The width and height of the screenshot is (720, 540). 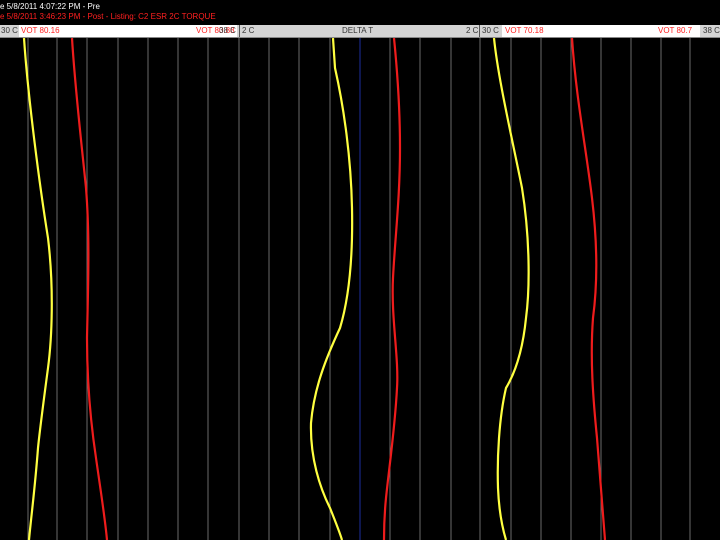 What do you see at coordinates (89, 289) in the screenshot?
I see `track1-post-curve` at bounding box center [89, 289].